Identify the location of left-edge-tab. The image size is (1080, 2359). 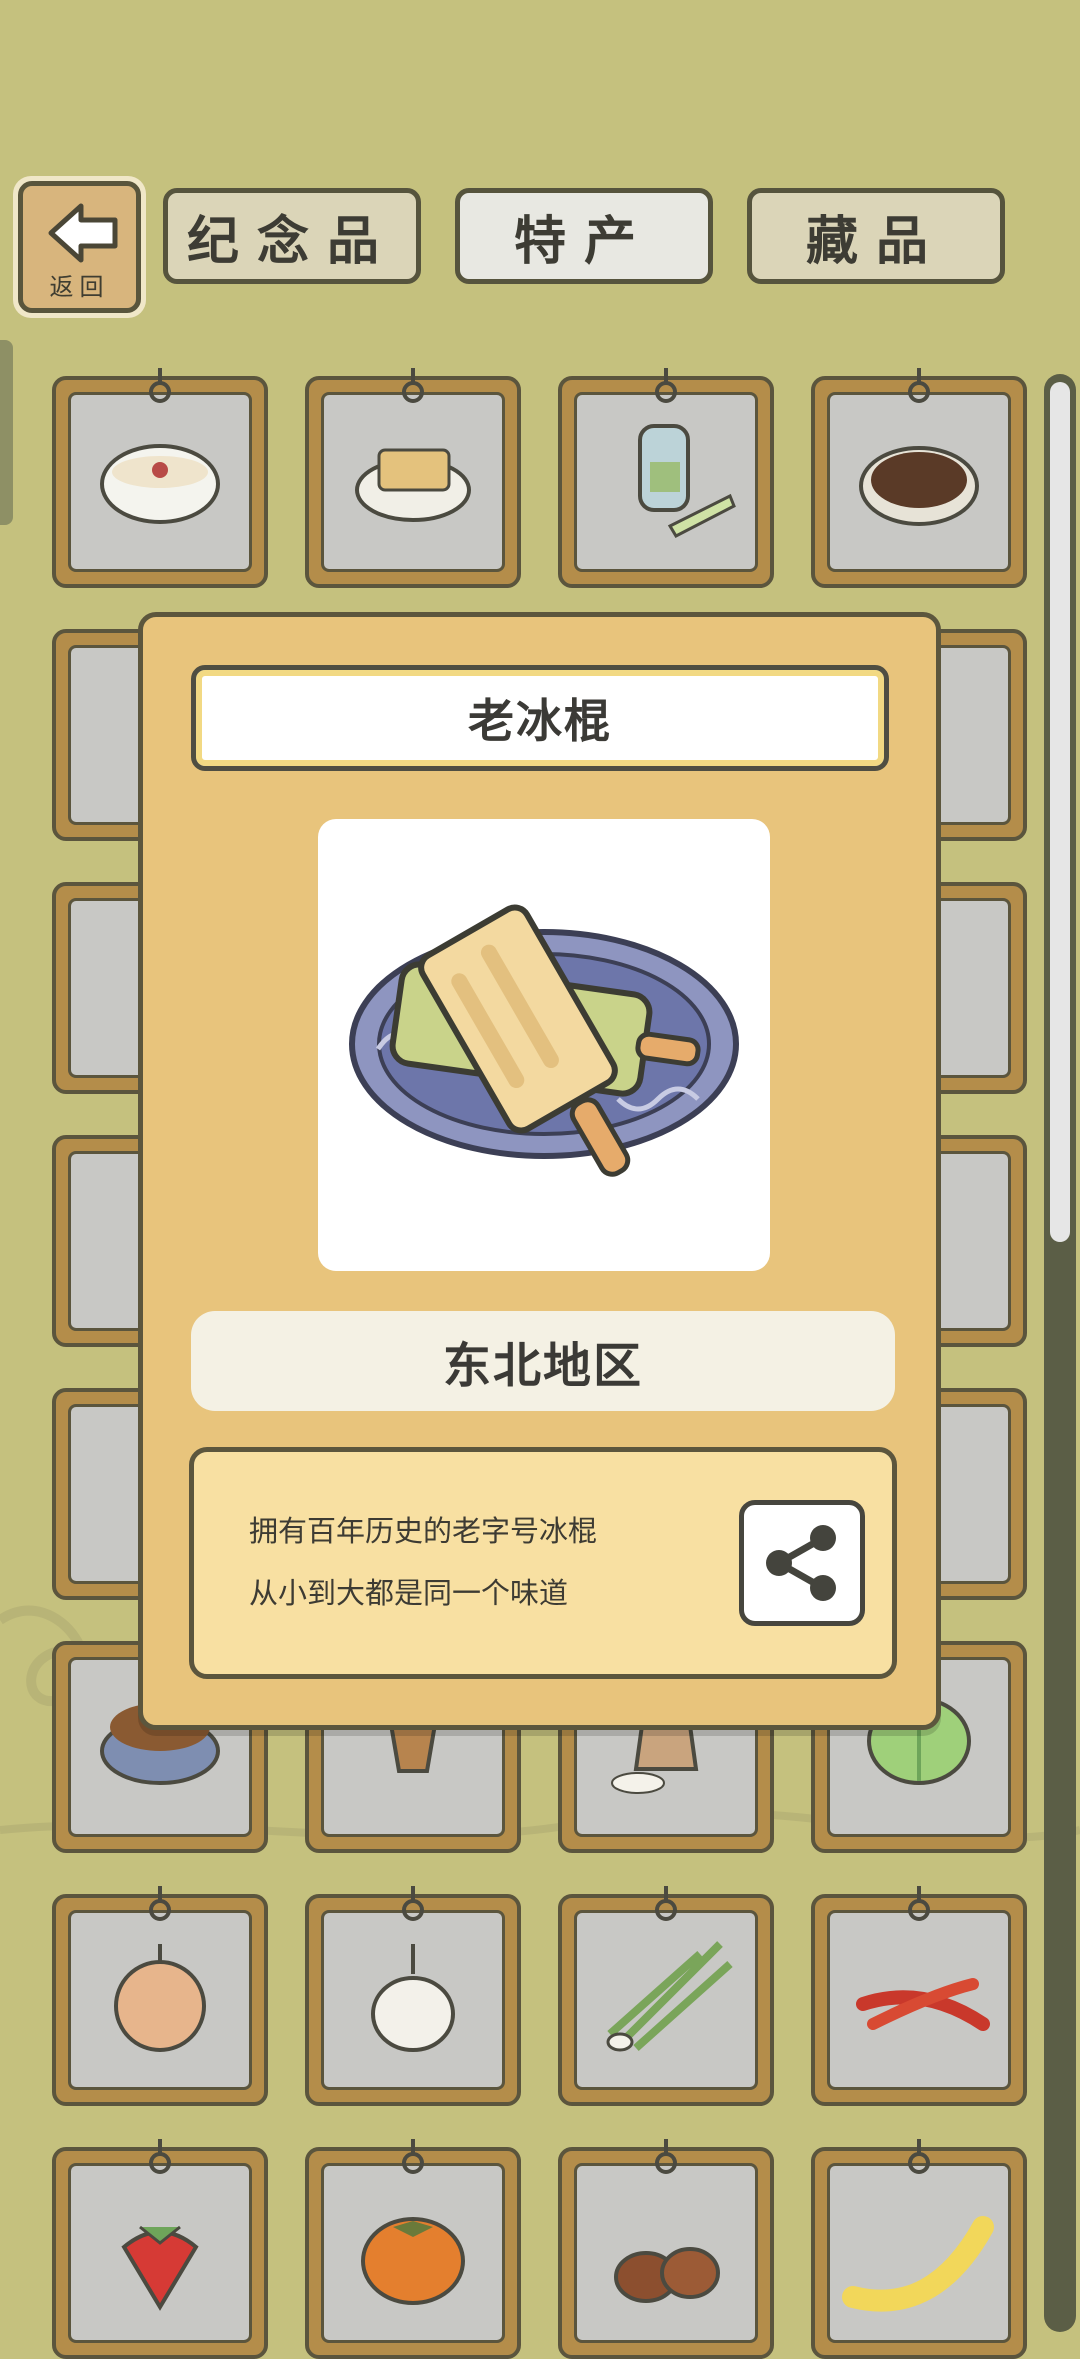
(6, 432).